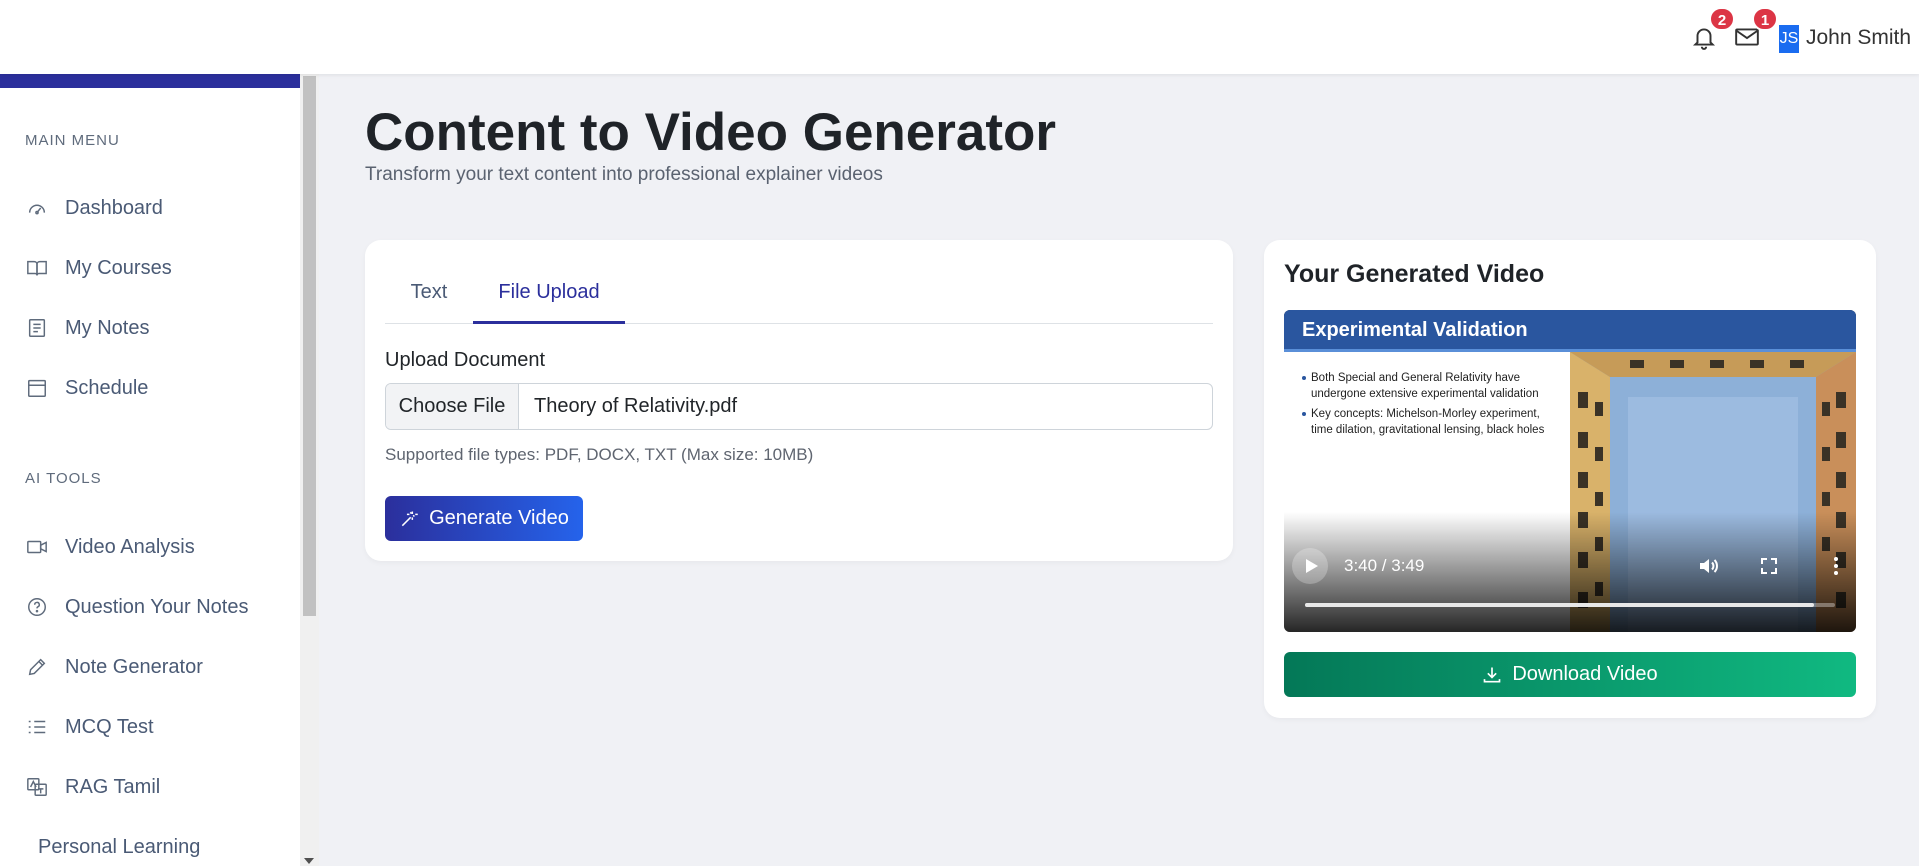 Image resolution: width=1919 pixels, height=866 pixels. What do you see at coordinates (499, 518) in the screenshot?
I see `generate-video-label: Generate Video` at bounding box center [499, 518].